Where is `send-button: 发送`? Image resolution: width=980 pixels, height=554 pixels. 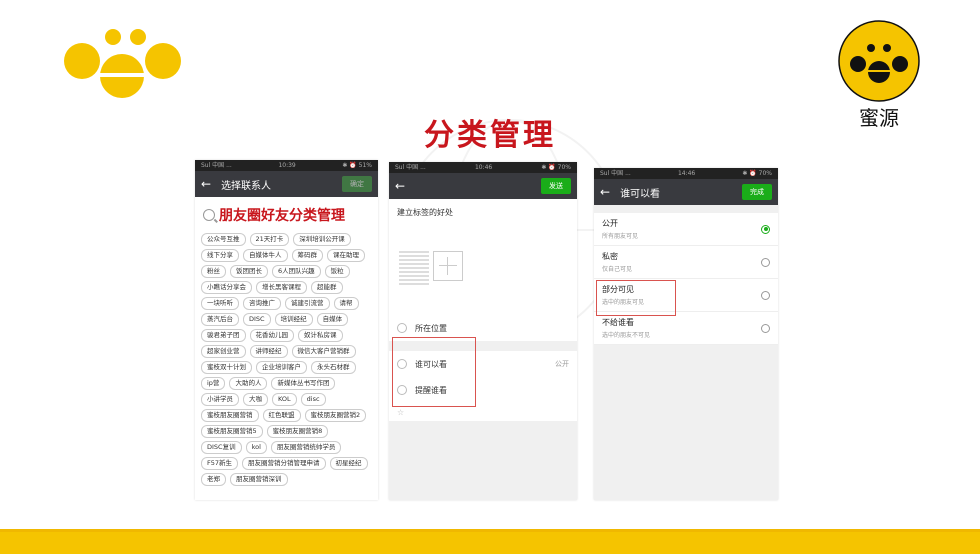
send-button: 发送 is located at coordinates (556, 186).